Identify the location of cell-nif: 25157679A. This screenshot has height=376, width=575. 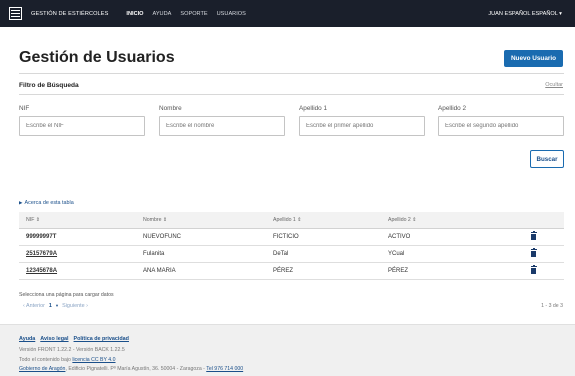
(77, 254).